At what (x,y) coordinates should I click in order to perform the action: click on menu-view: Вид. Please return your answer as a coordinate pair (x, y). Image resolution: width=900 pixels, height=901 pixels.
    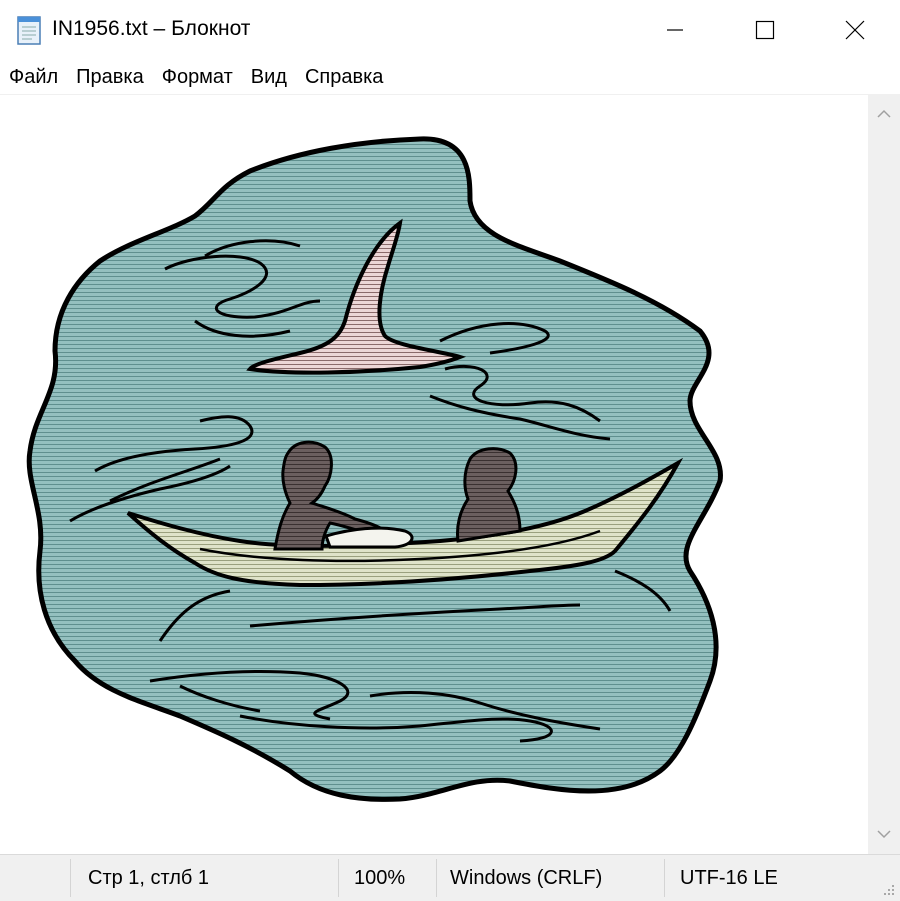
    Looking at the image, I should click on (269, 77).